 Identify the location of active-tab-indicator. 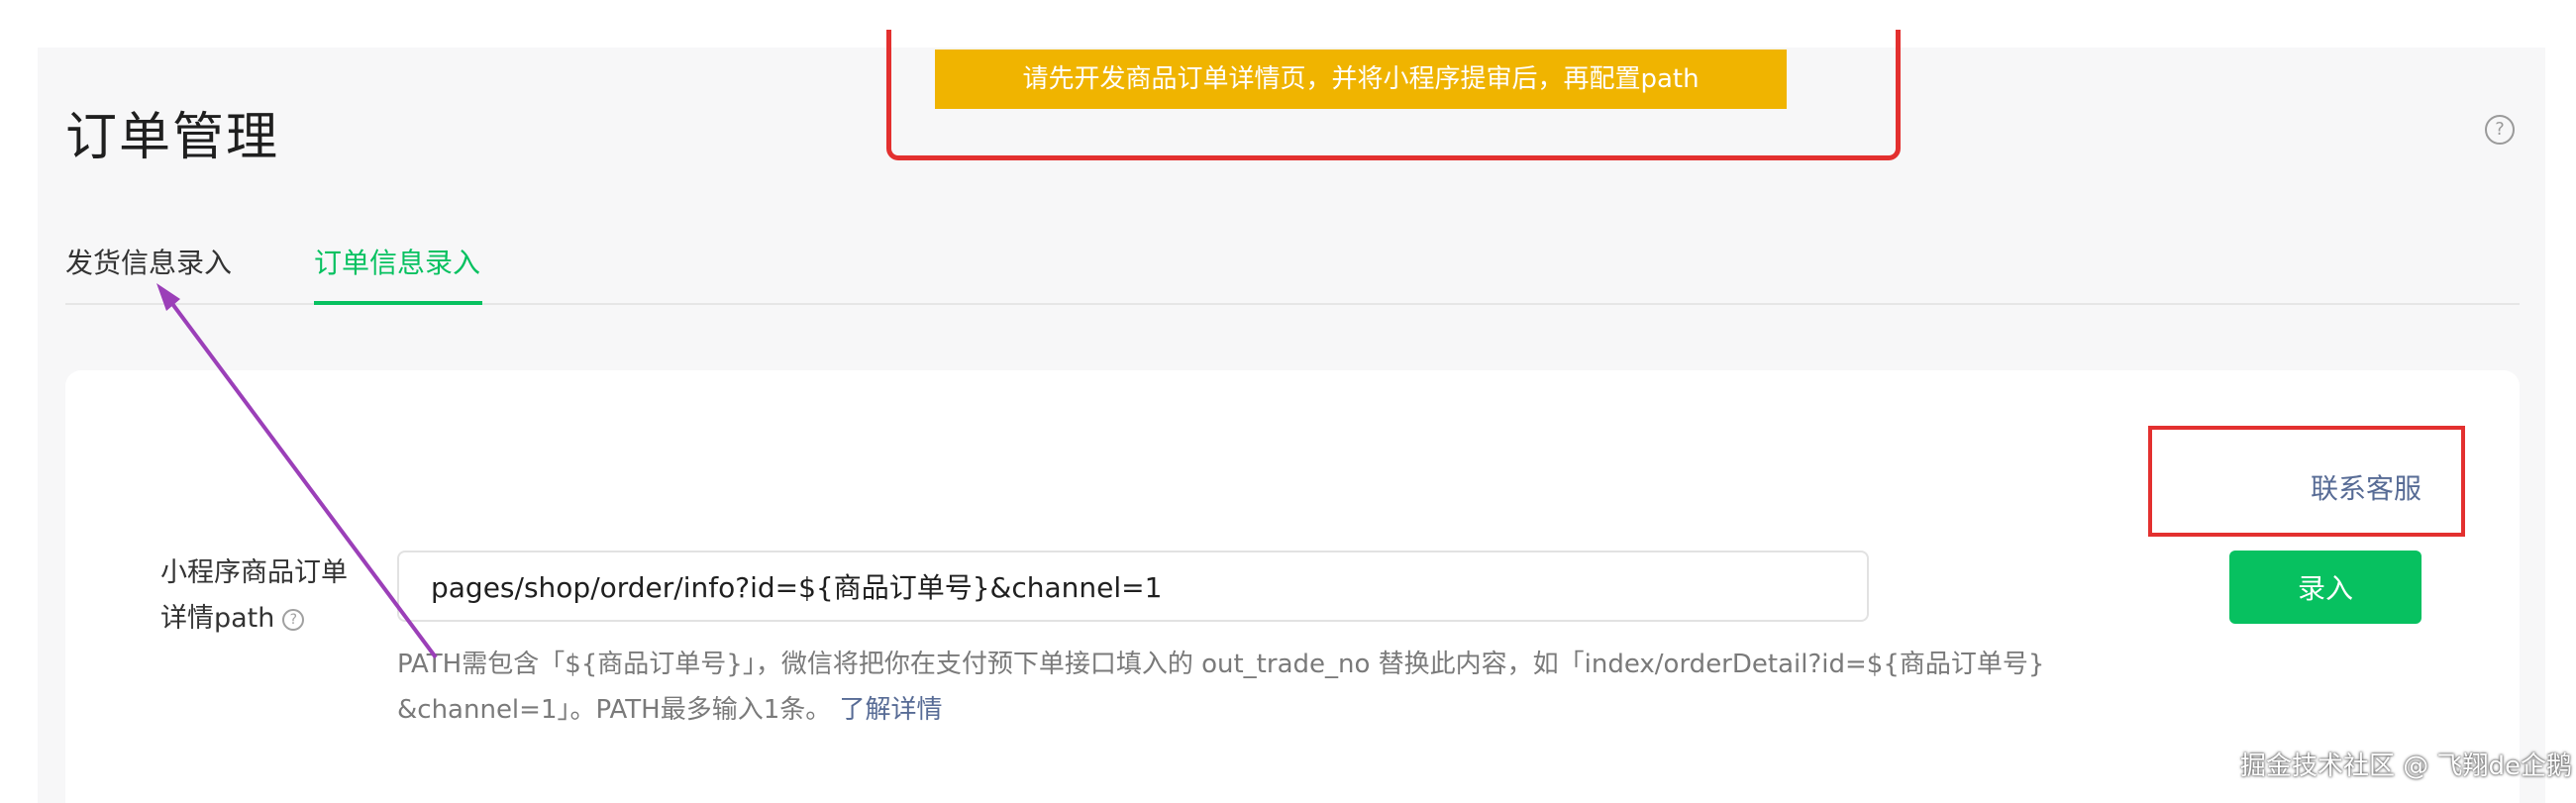
(398, 303).